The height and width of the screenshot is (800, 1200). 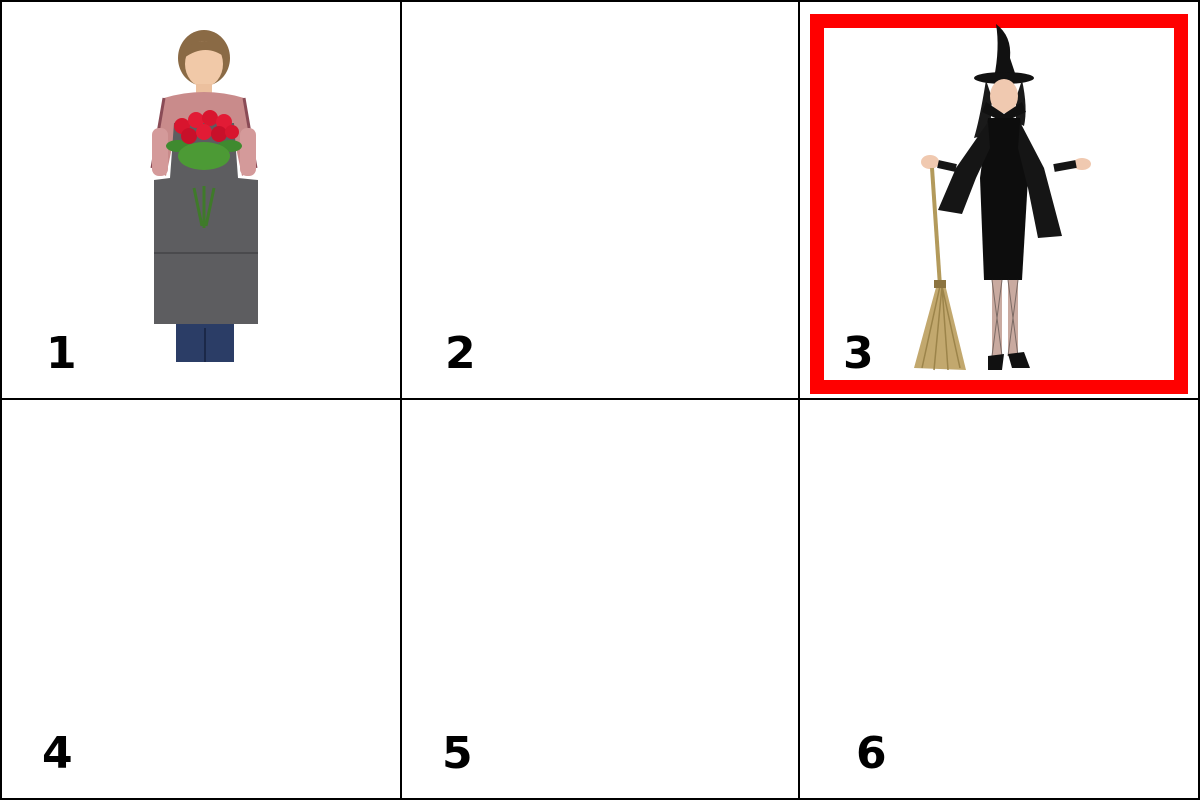 What do you see at coordinates (871, 753) in the screenshot?
I see `tile-number: 6` at bounding box center [871, 753].